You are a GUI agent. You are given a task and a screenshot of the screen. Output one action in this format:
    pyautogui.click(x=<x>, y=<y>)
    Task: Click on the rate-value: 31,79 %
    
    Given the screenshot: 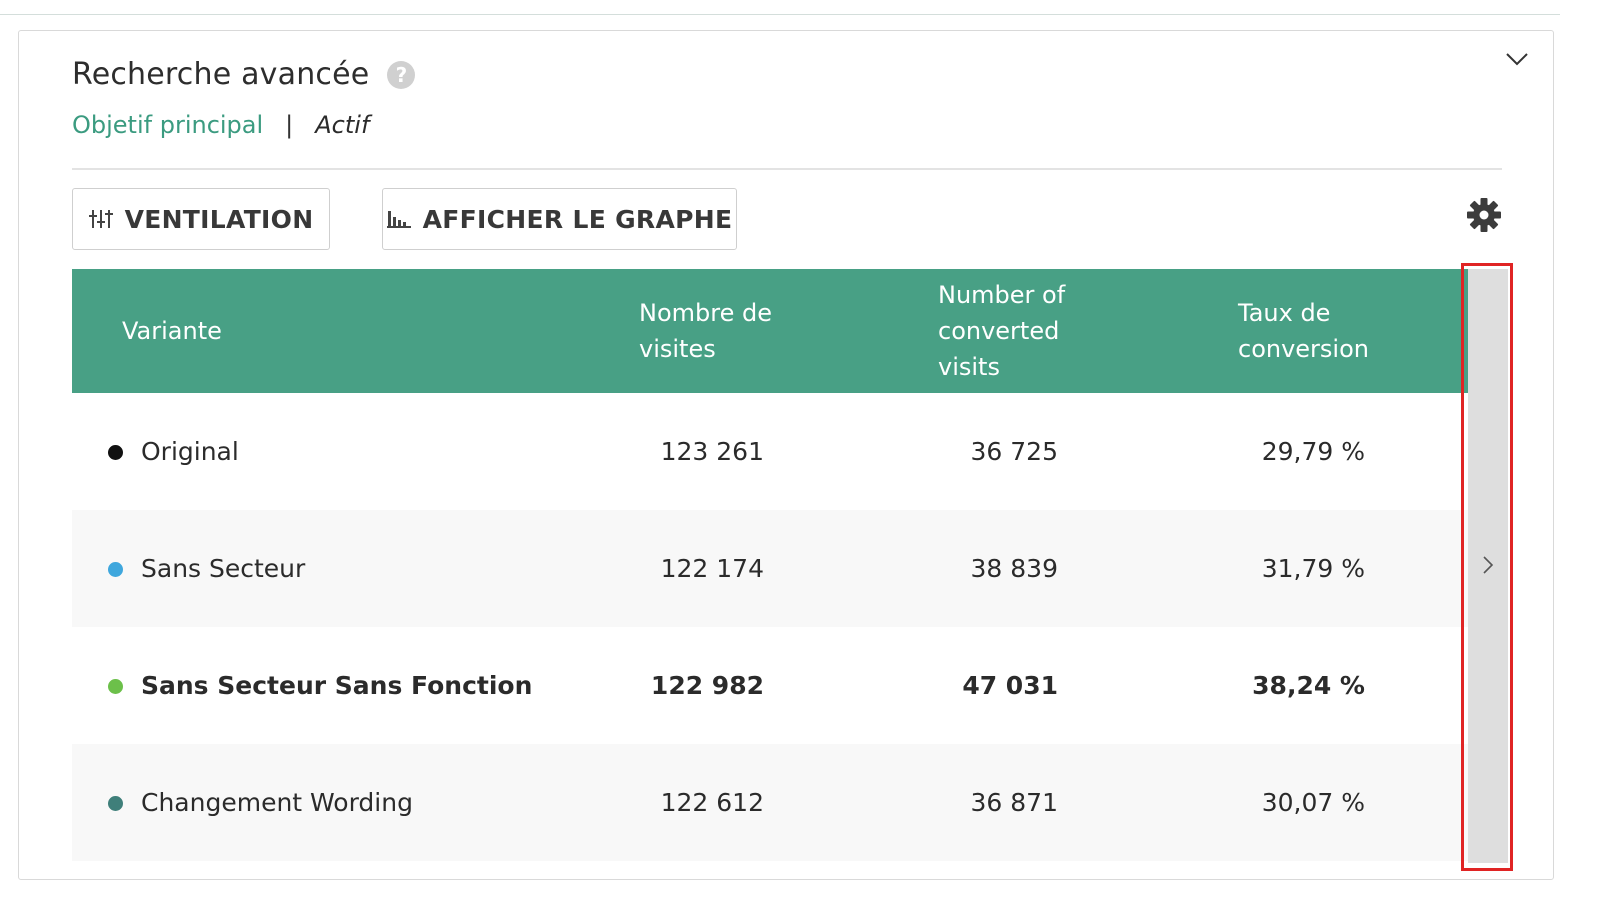 What is the action you would take?
    pyautogui.click(x=1313, y=568)
    